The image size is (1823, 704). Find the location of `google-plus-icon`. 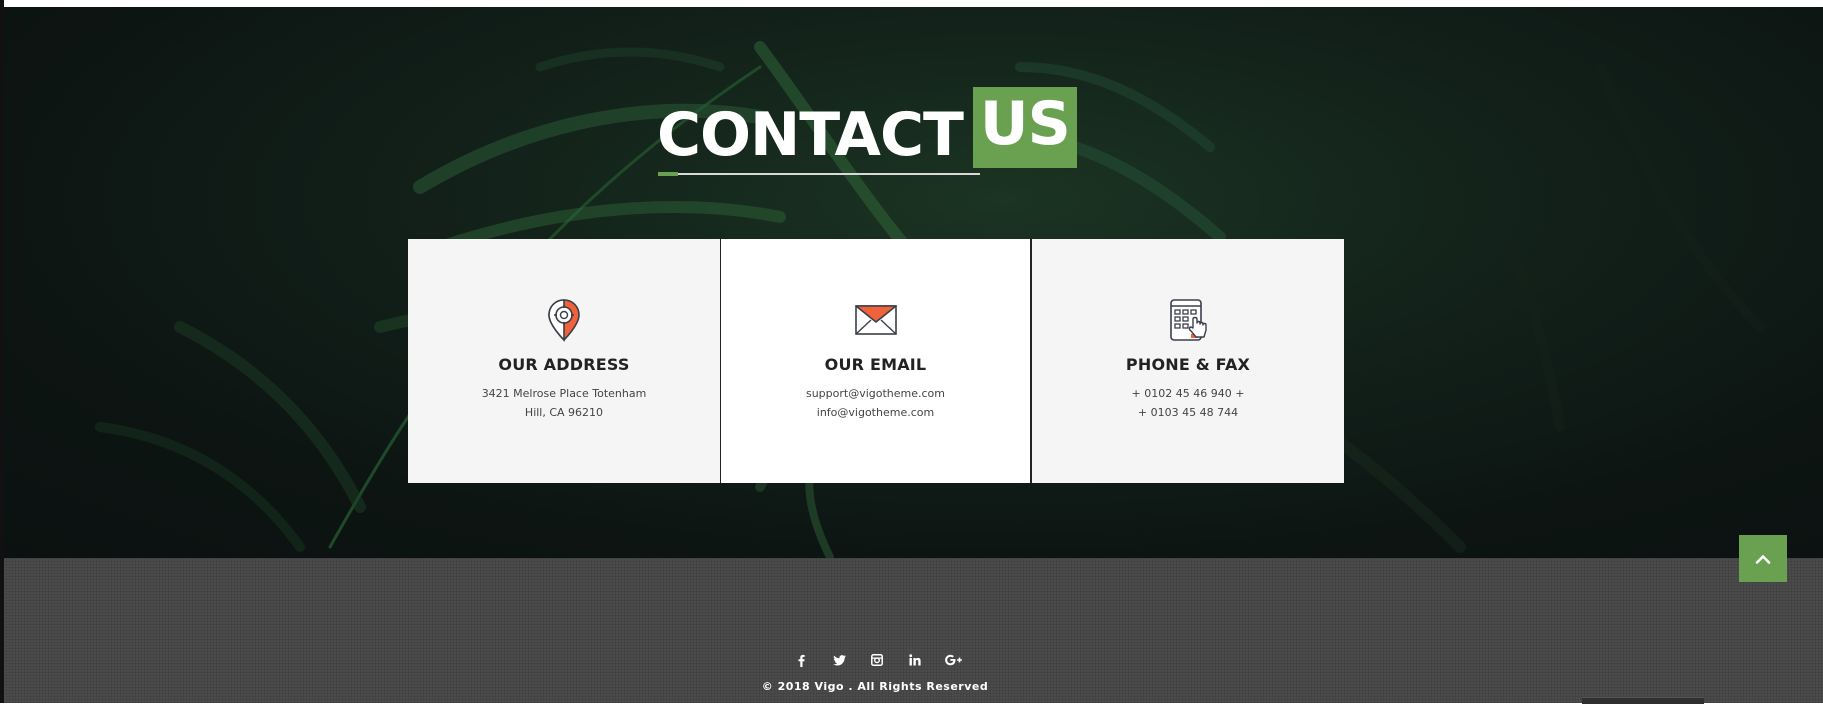

google-plus-icon is located at coordinates (953, 660).